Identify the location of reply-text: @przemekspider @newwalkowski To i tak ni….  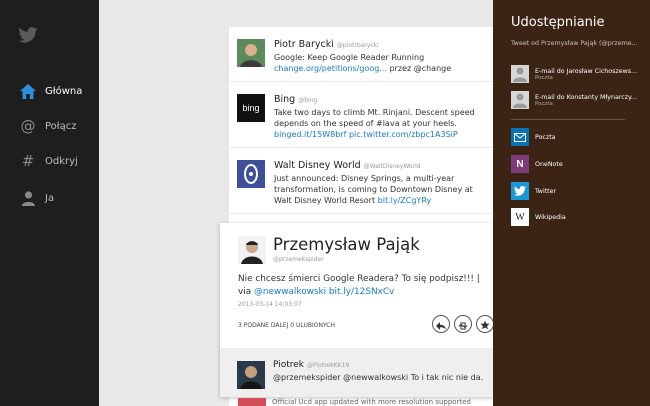
(378, 377).